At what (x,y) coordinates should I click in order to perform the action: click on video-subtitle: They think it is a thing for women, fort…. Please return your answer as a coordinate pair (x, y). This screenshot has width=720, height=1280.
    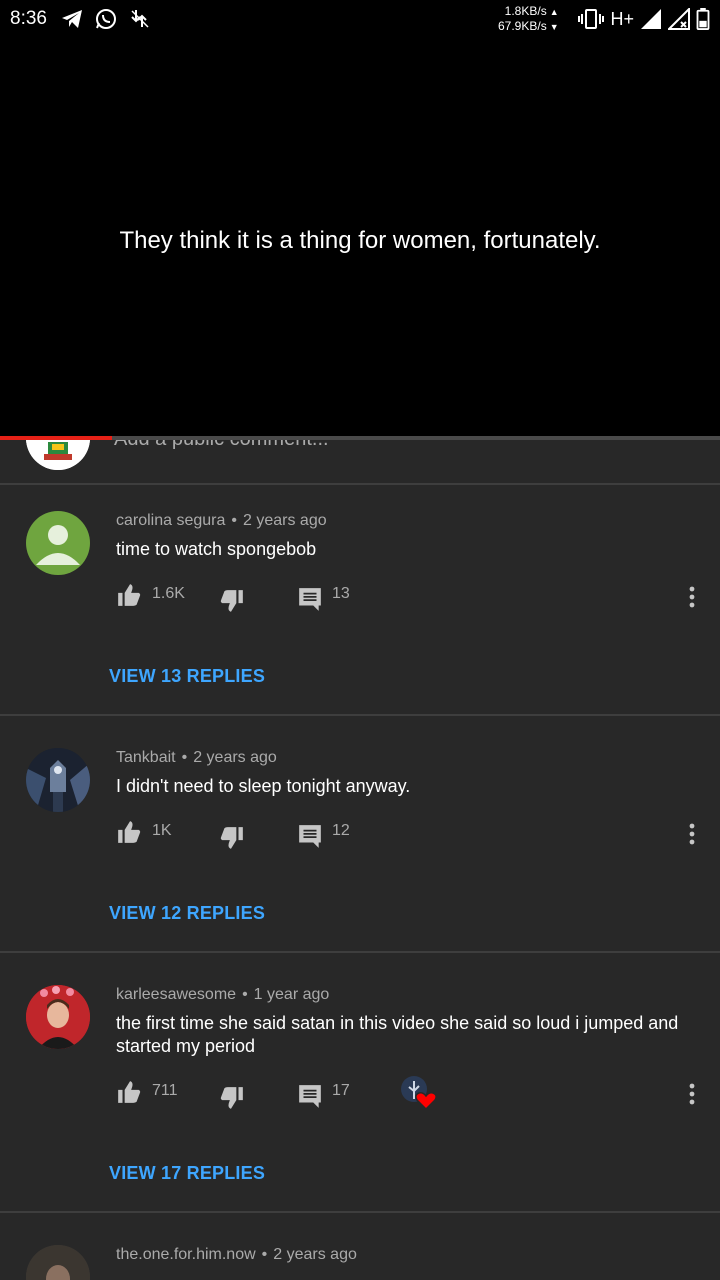
    Looking at the image, I should click on (360, 240).